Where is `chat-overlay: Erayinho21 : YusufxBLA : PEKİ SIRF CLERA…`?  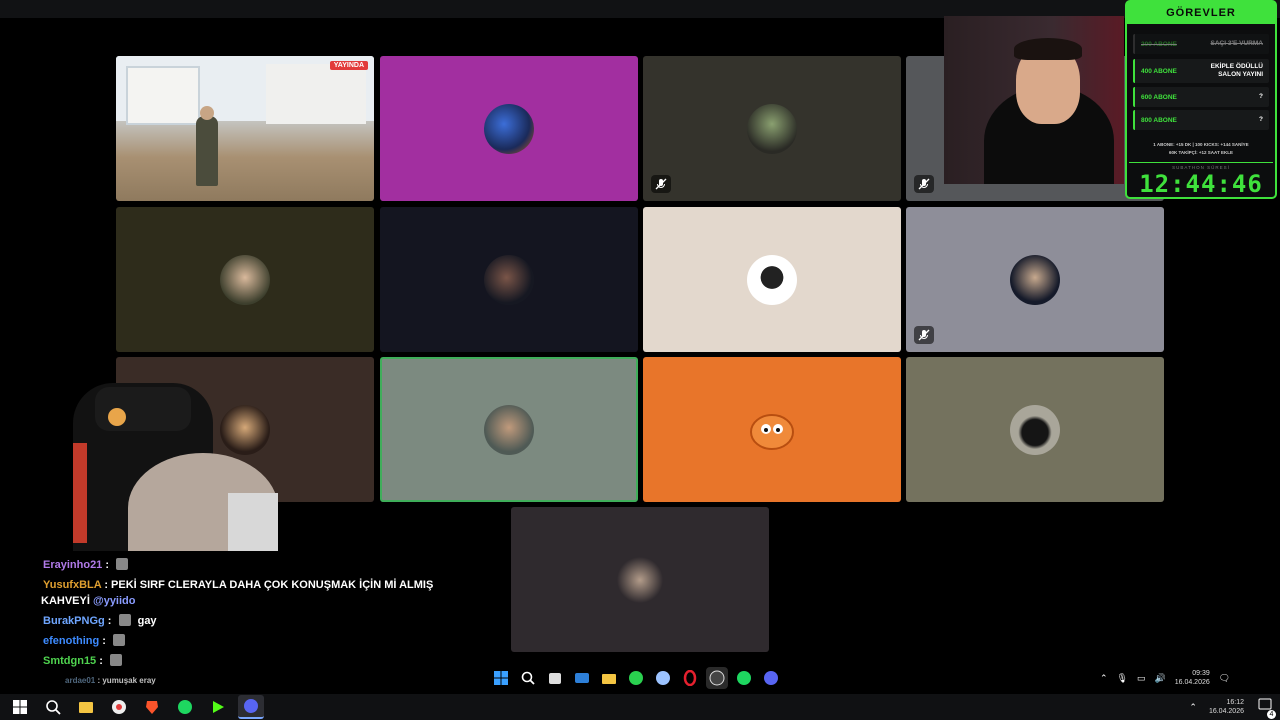
chat-overlay: Erayinho21 : YusufxBLA : PEKİ SIRF CLERA… is located at coordinates (267, 624).